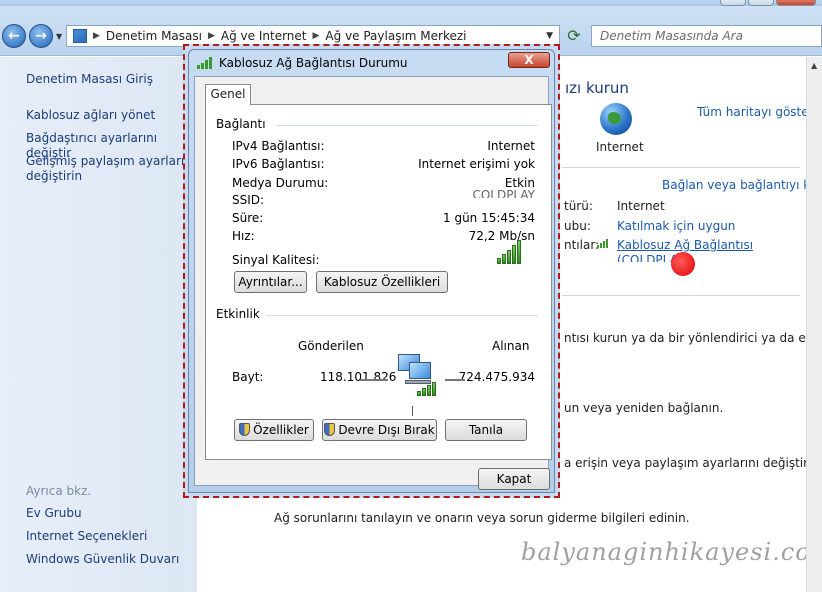 The height and width of the screenshot is (592, 822). I want to click on homegroup-link: Ev Grubu, so click(54, 513).